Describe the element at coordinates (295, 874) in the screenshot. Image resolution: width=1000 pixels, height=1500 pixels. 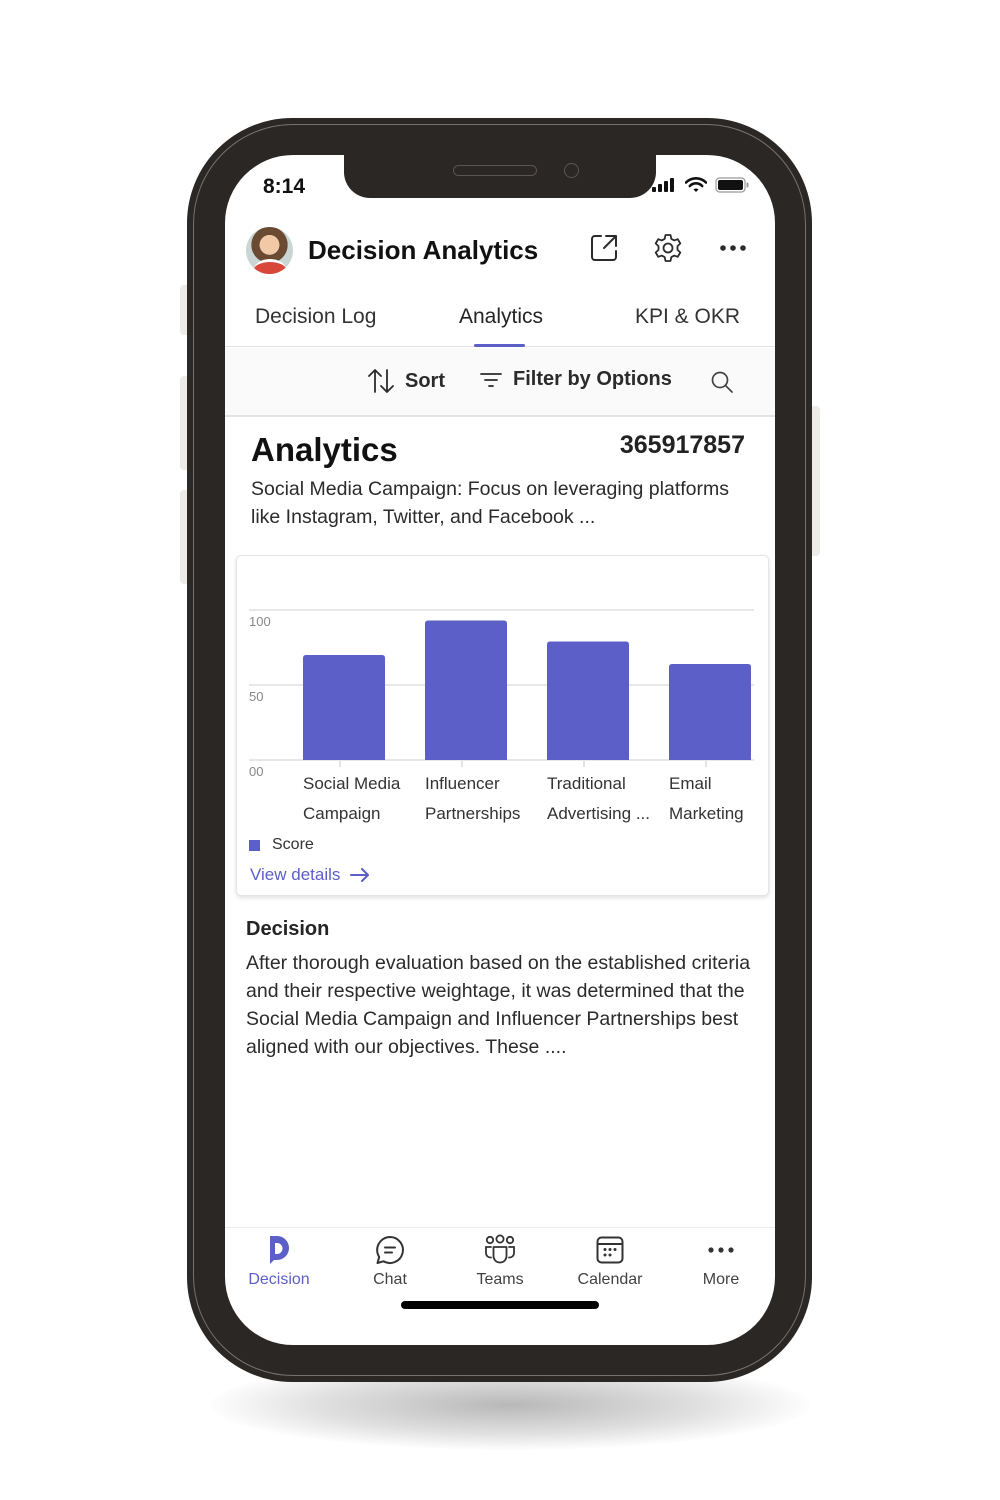
I see `view-details-label: View details` at that location.